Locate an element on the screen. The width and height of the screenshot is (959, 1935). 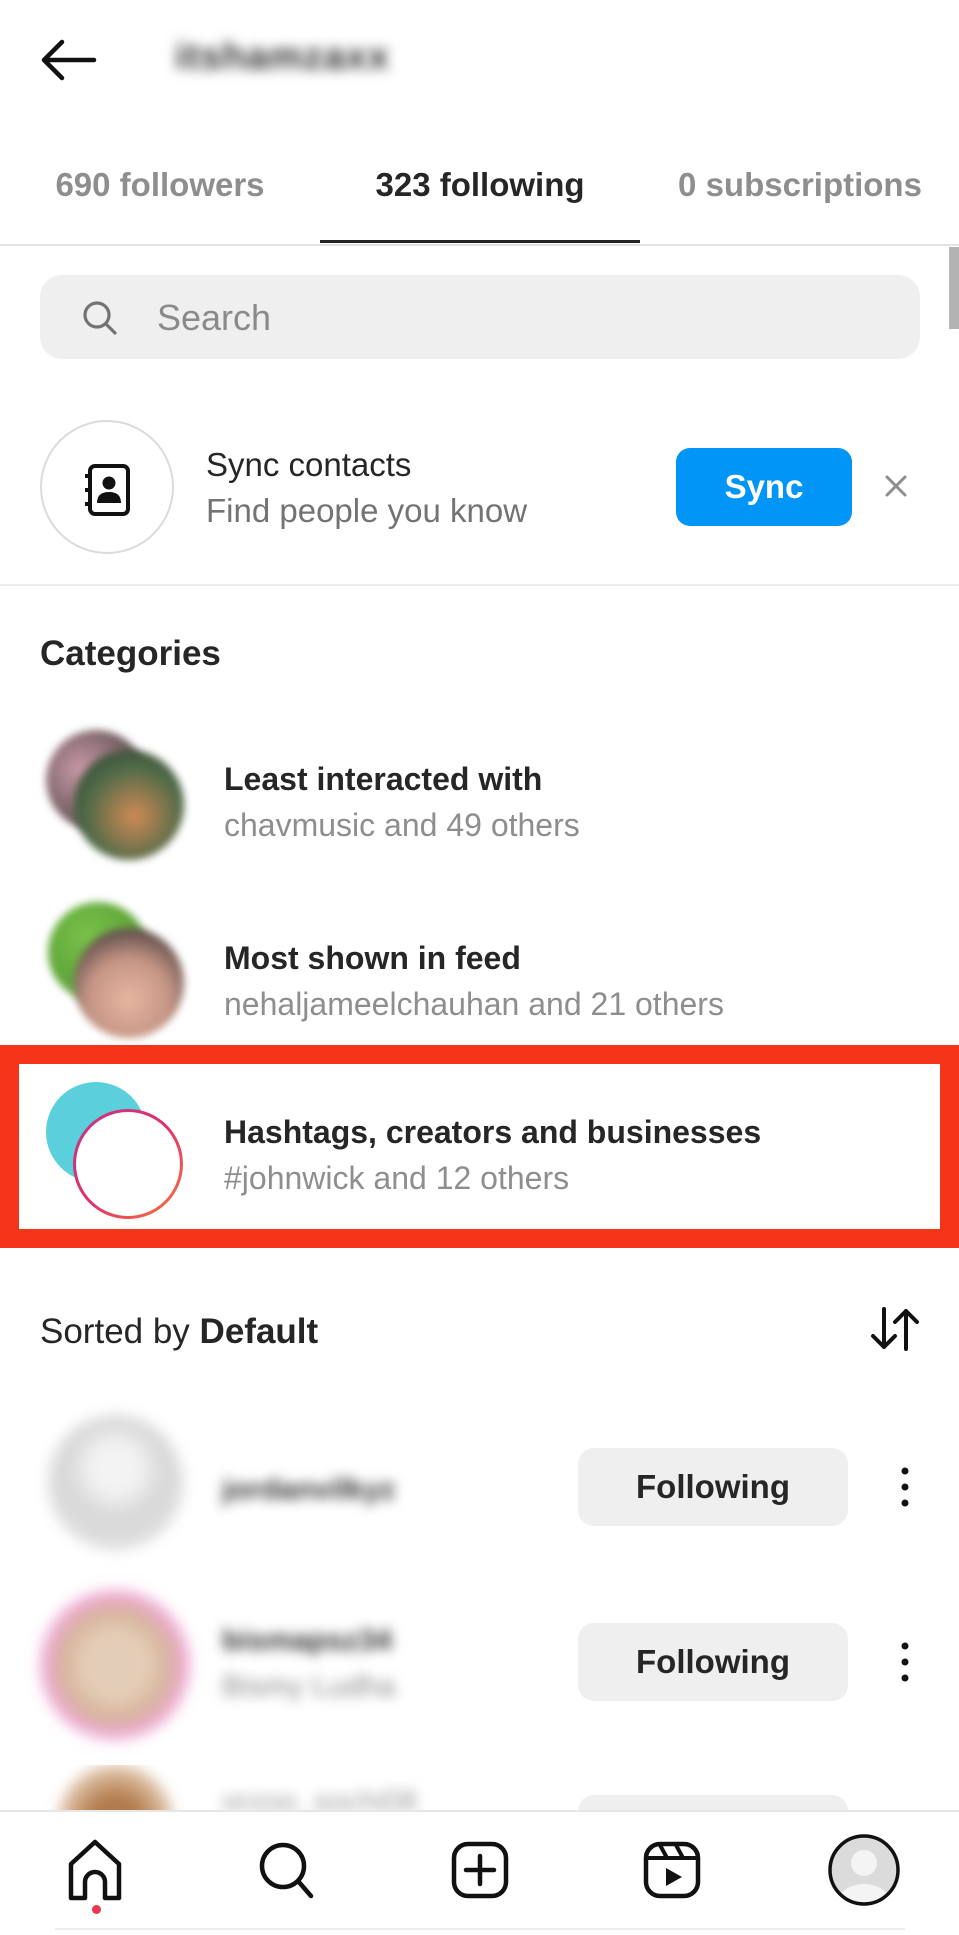
user-full-name: Bismy Ludha is located at coordinates (309, 1686).